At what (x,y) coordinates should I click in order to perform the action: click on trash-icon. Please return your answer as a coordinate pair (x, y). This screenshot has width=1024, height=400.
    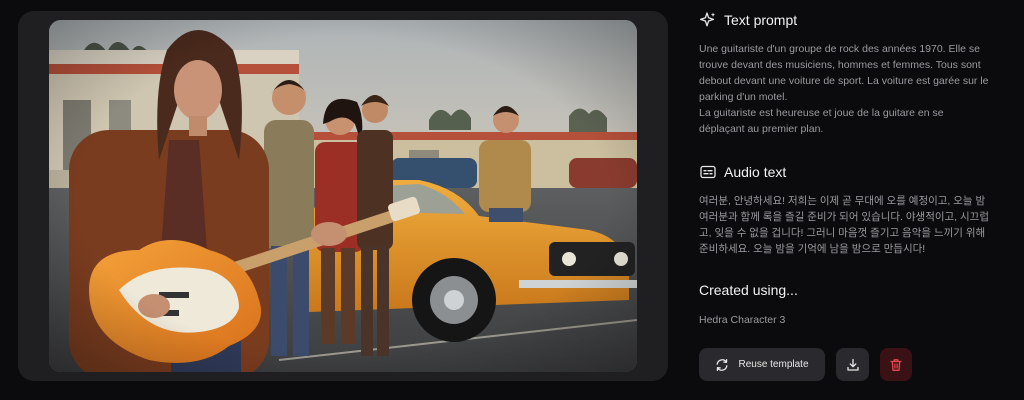
    Looking at the image, I should click on (896, 365).